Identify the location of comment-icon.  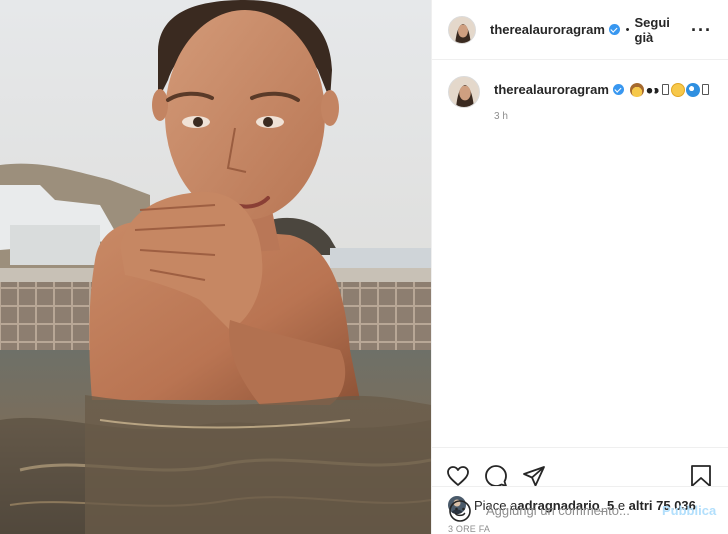
(496, 476).